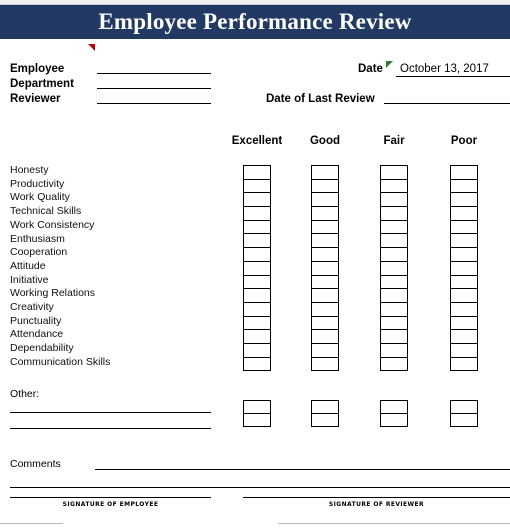 The height and width of the screenshot is (530, 510). I want to click on reviewer-signature-line, so click(376, 497).